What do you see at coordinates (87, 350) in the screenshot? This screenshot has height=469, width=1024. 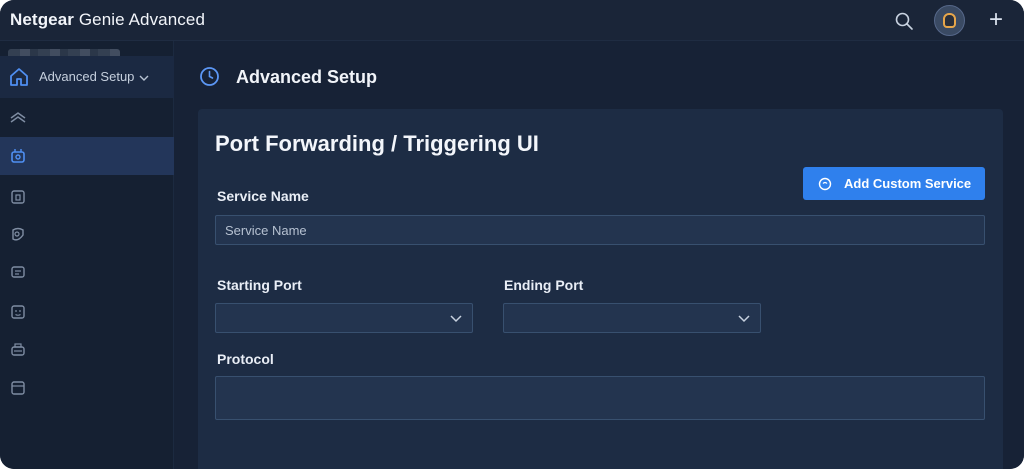 I see `sidebar-item-printer` at bounding box center [87, 350].